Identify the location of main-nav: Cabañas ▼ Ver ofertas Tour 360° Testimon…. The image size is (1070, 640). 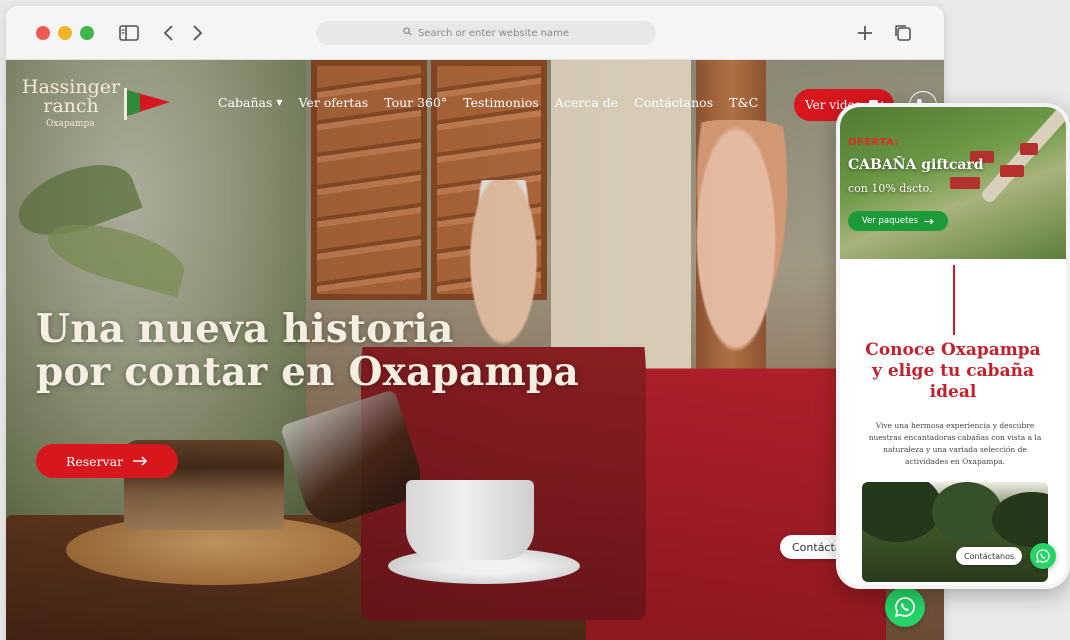
(488, 102).